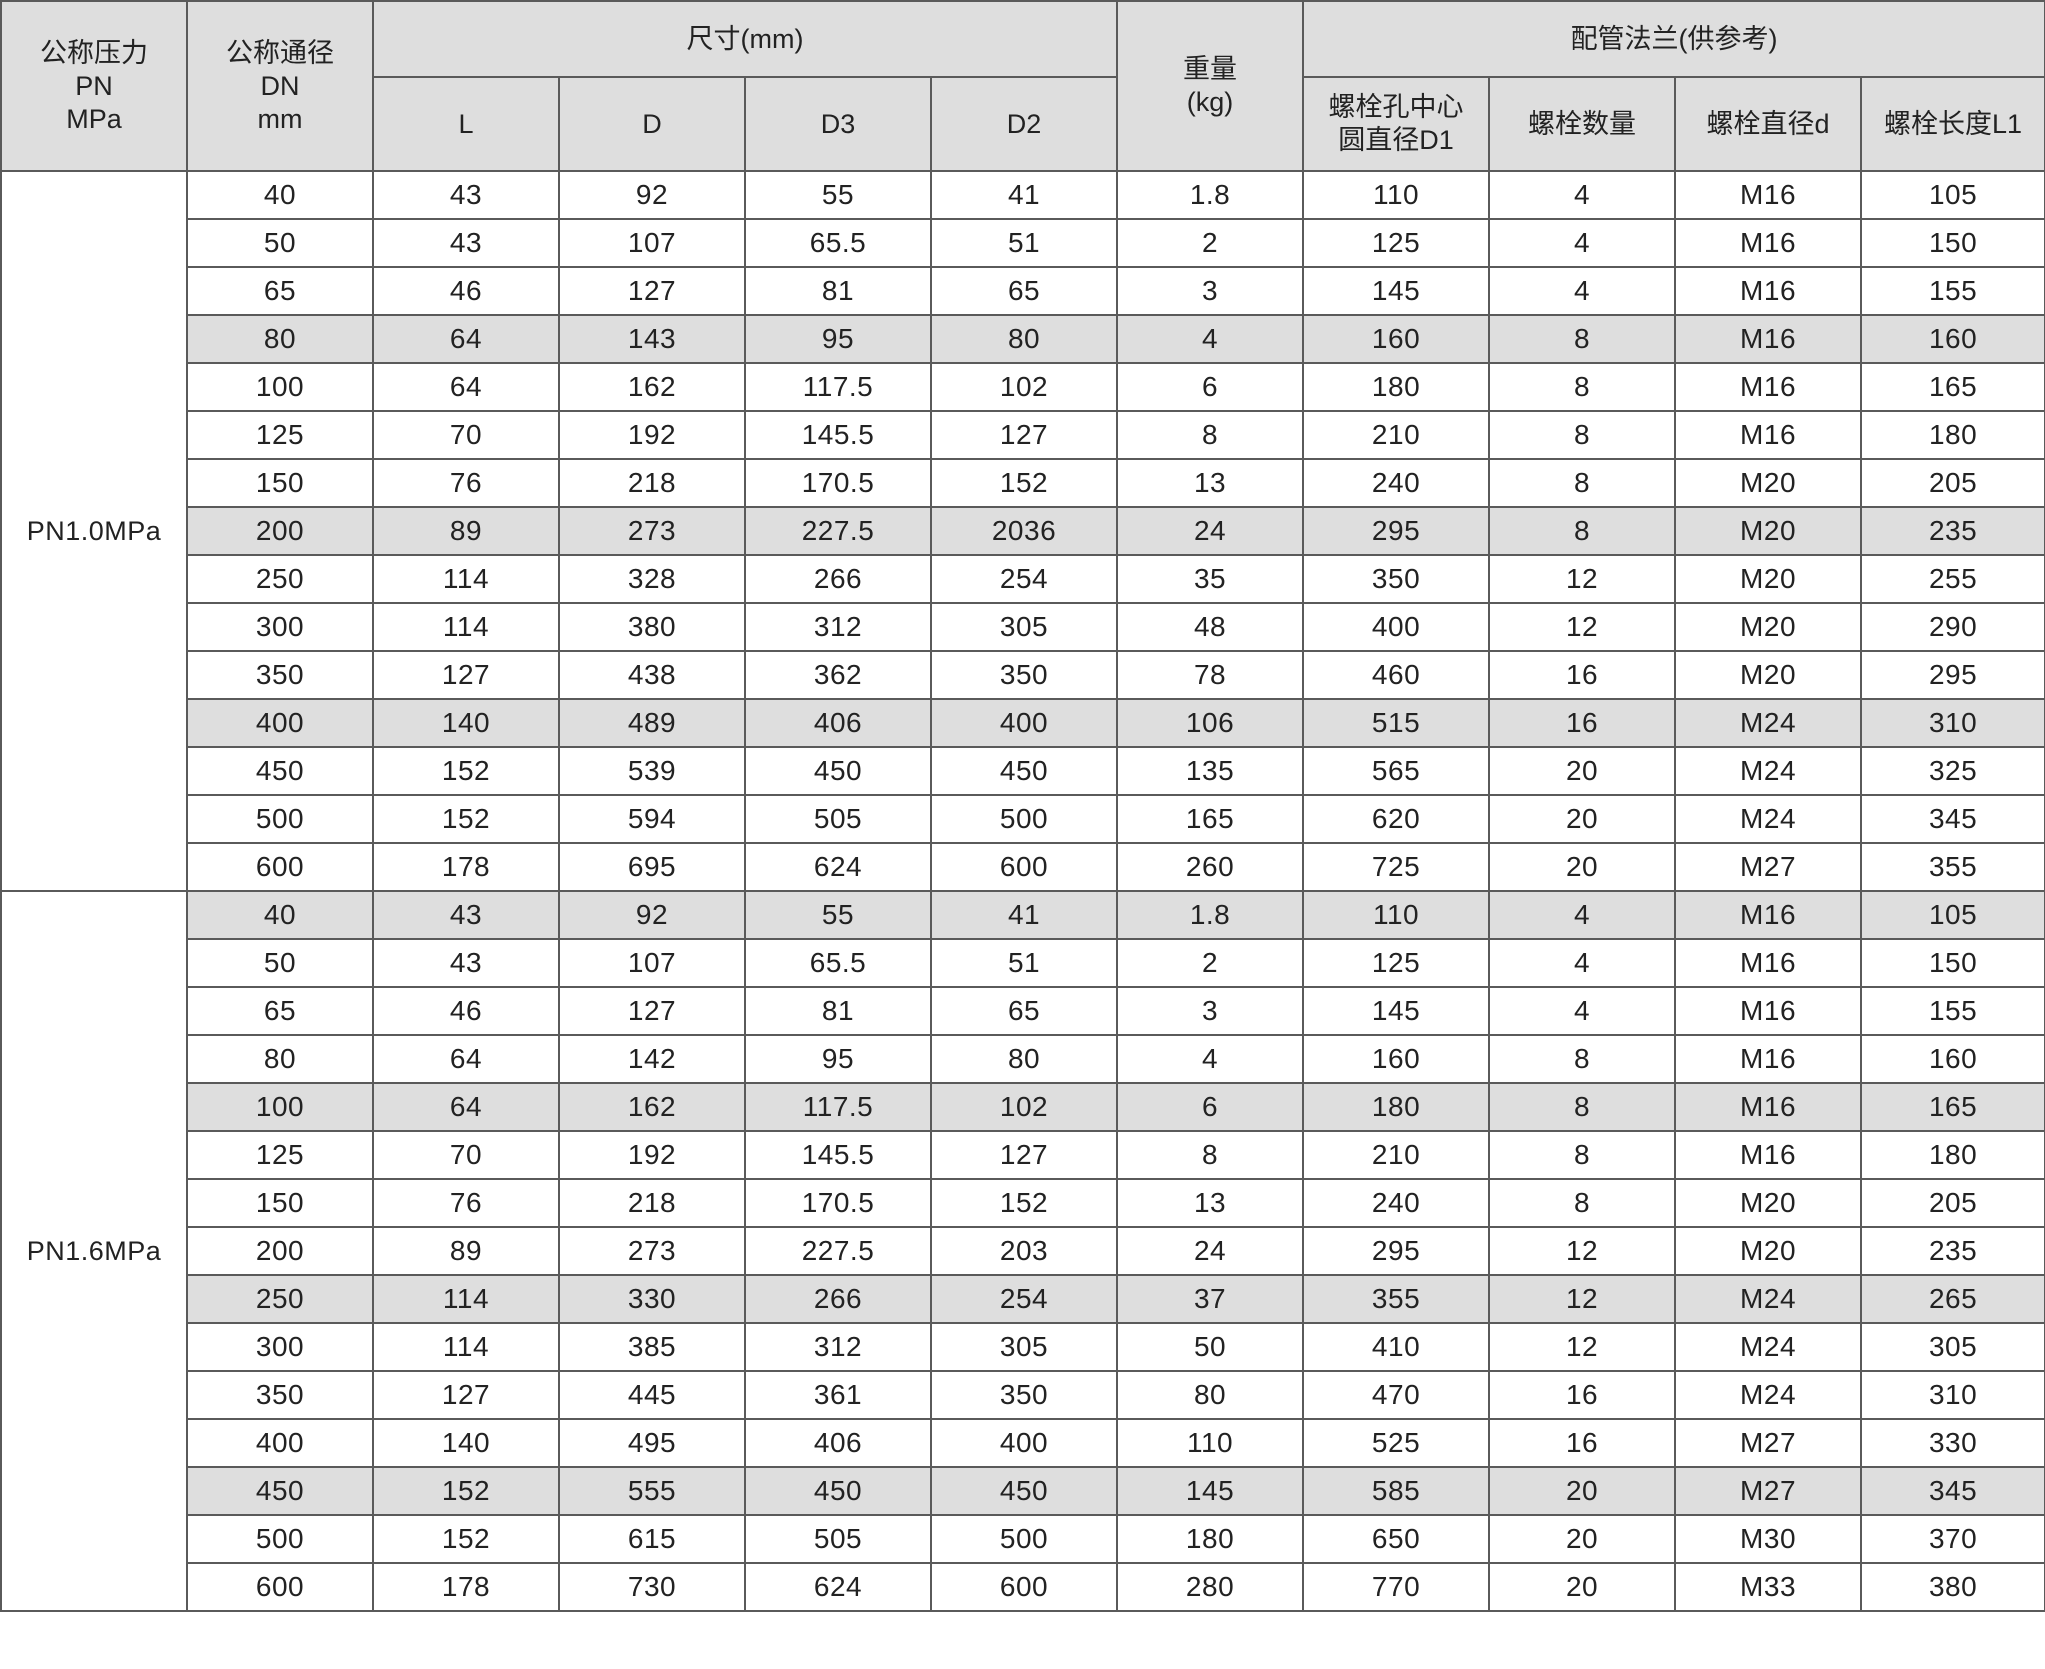  What do you see at coordinates (652, 1539) in the screenshot?
I see `table-cell: 615` at bounding box center [652, 1539].